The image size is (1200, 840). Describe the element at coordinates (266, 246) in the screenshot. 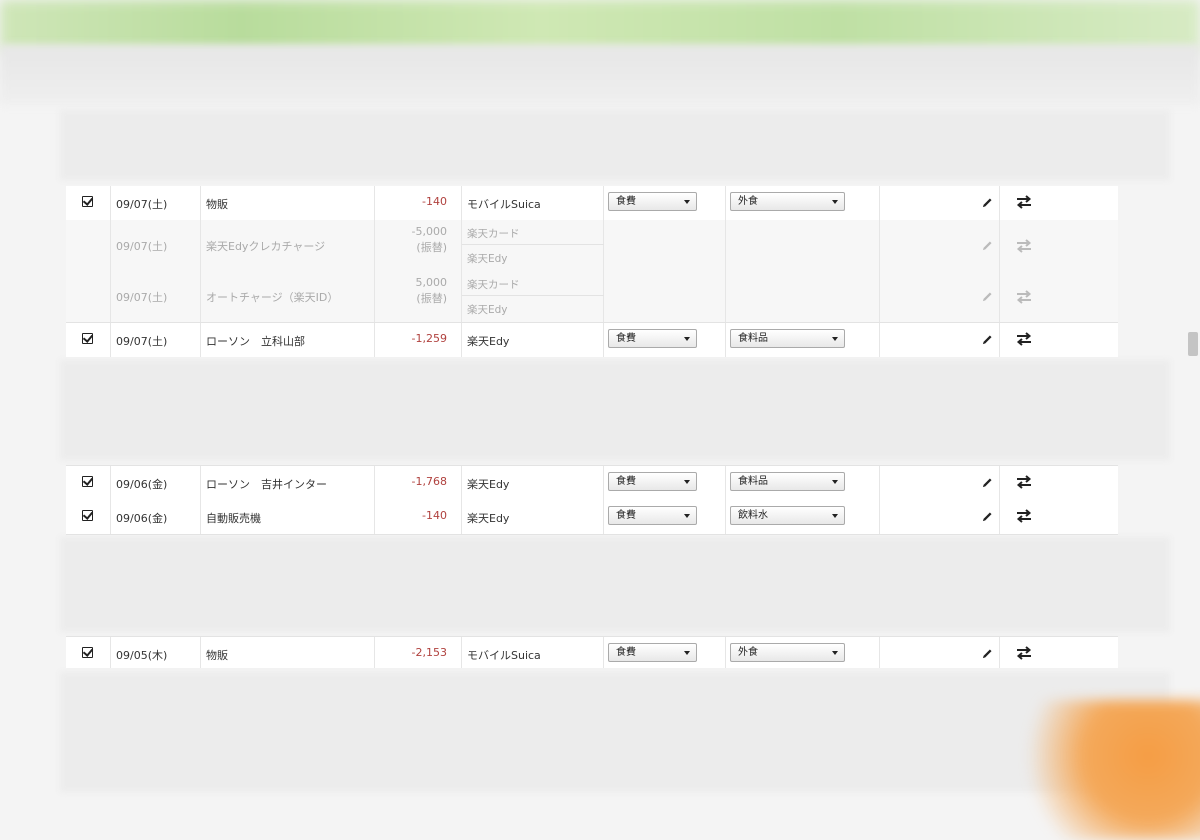

I see `description-cell: 楽天Edyクレカチャージ` at that location.